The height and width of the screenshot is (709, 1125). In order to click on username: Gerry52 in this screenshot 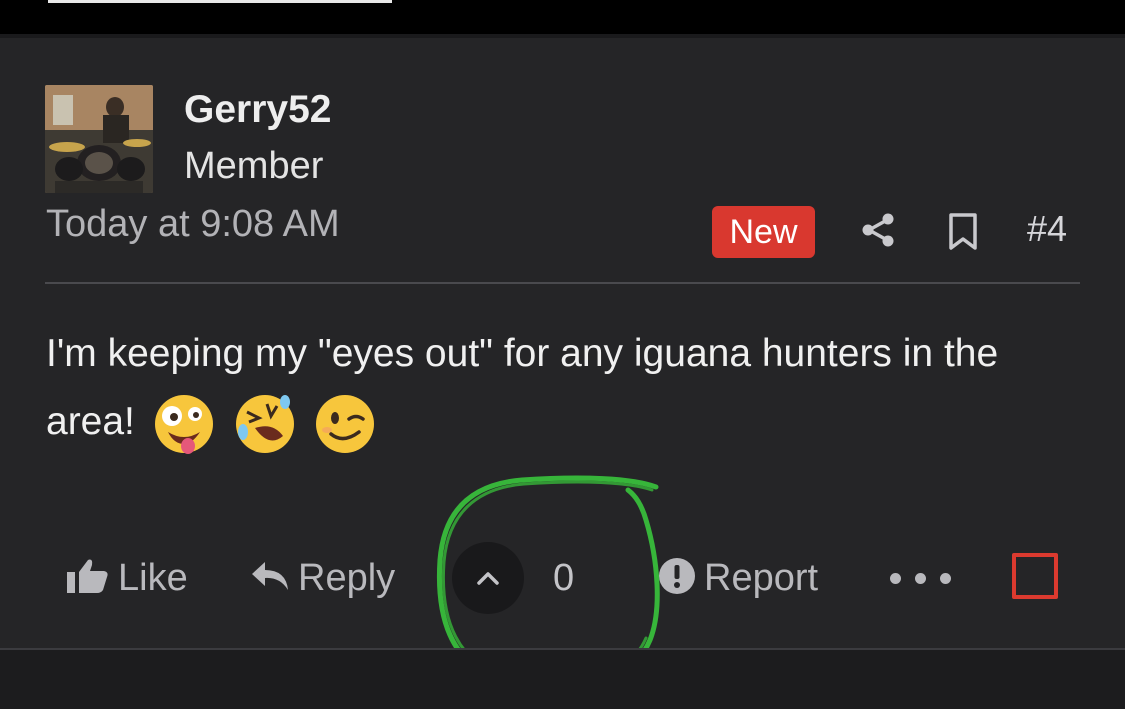, I will do `click(257, 110)`.